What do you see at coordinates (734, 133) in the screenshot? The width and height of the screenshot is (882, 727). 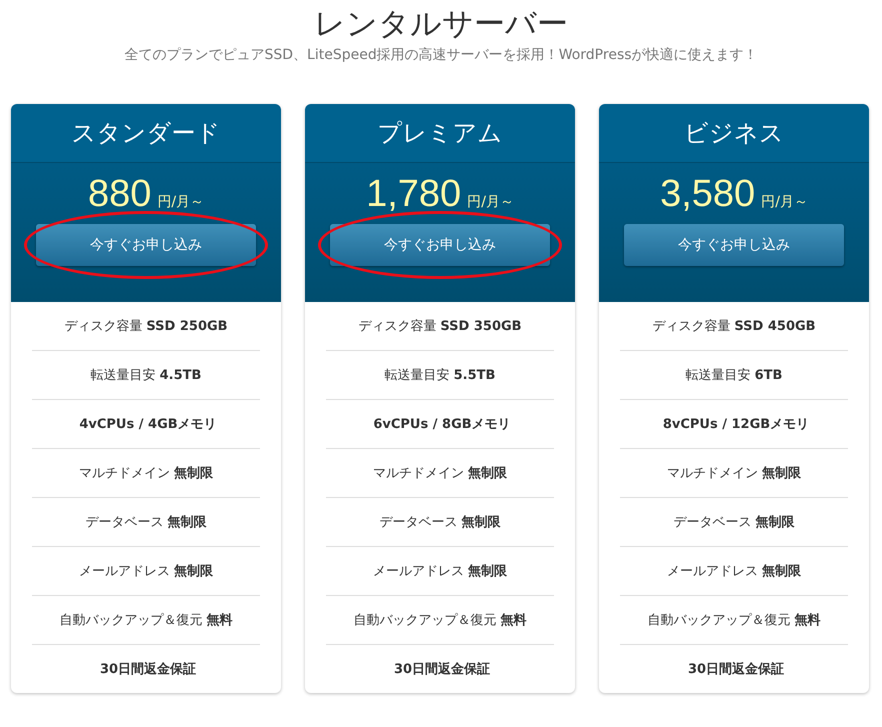 I see `plan-name: ビジネス` at bounding box center [734, 133].